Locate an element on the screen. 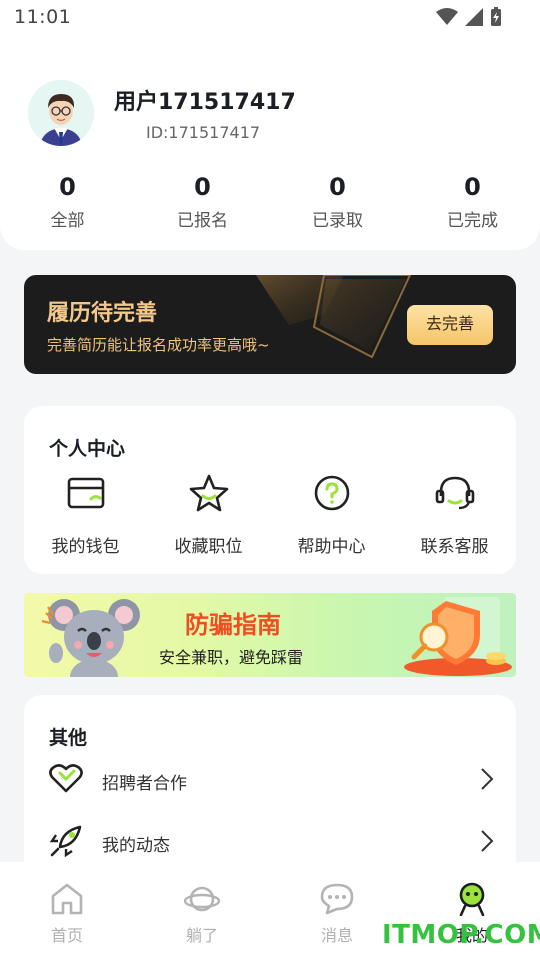  help-icon is located at coordinates (331, 493).